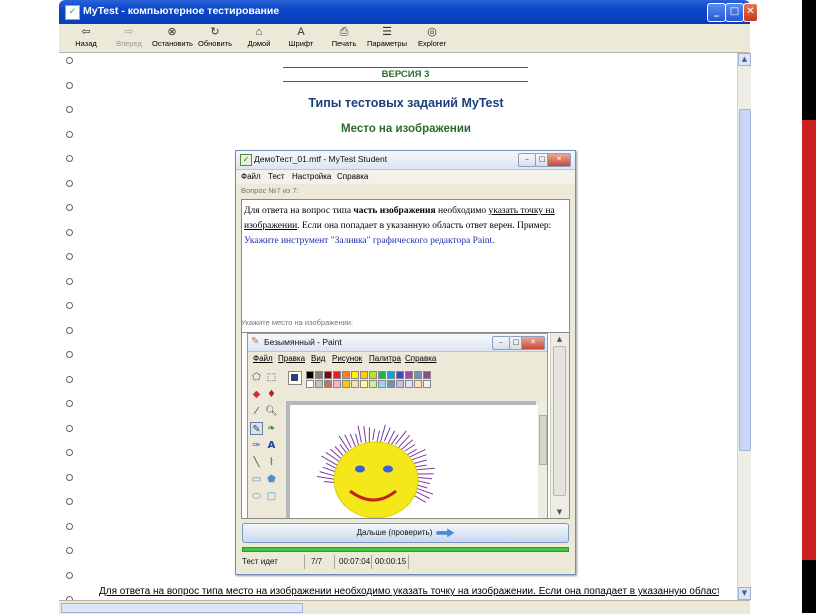 The image size is (816, 614). I want to click on image-scroll-down-icon: ▼, so click(559, 512).